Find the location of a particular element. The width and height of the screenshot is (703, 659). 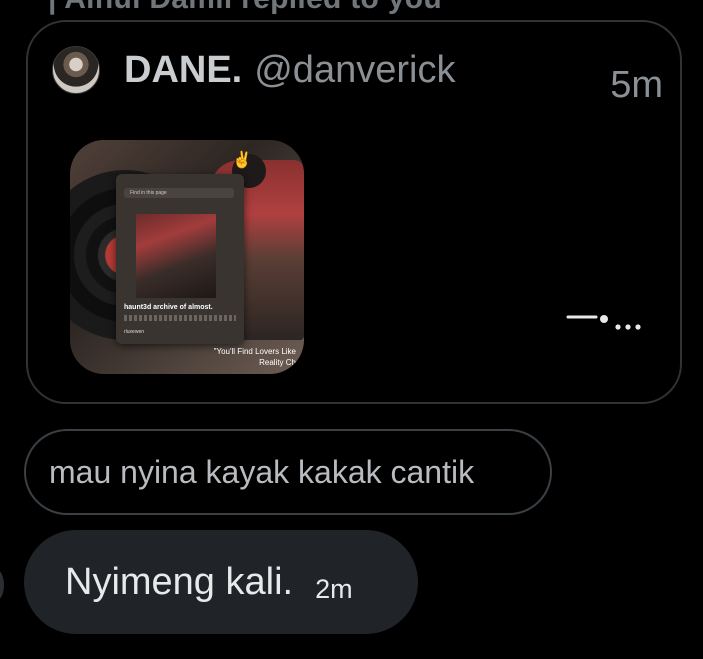

sent-message-bubble: Nyimeng kali. 2m is located at coordinates (221, 582).